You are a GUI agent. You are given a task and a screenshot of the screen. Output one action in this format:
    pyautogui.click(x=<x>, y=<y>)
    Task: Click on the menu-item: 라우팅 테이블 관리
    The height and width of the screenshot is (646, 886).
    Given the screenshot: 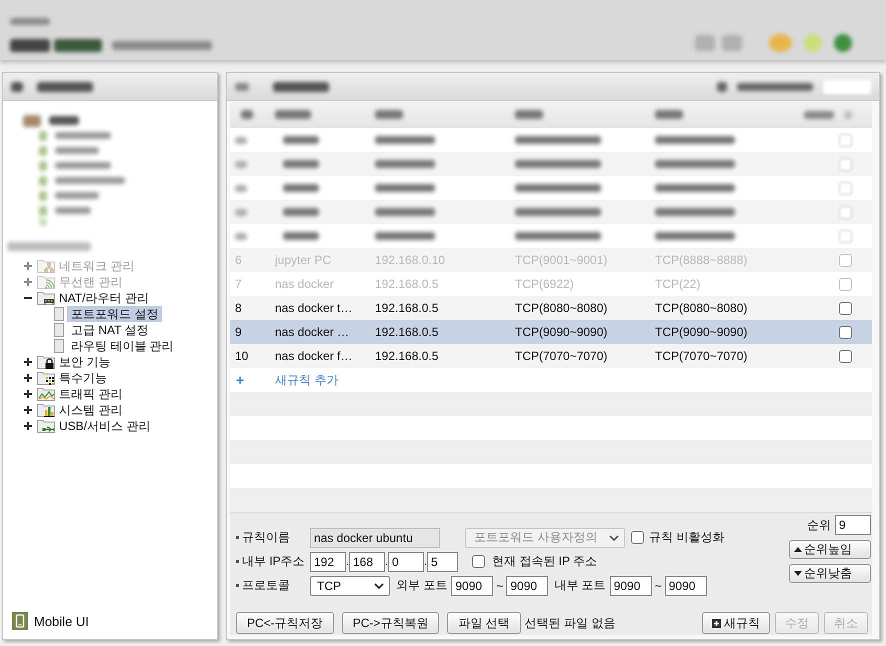 What is the action you would take?
    pyautogui.click(x=122, y=346)
    